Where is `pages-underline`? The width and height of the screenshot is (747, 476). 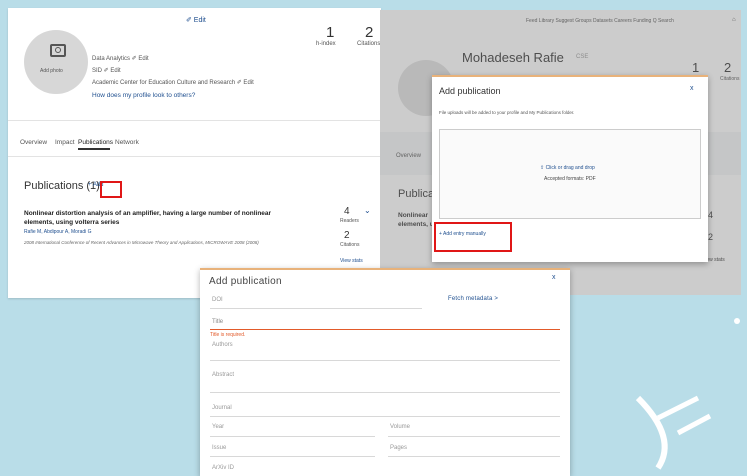 pages-underline is located at coordinates (474, 456).